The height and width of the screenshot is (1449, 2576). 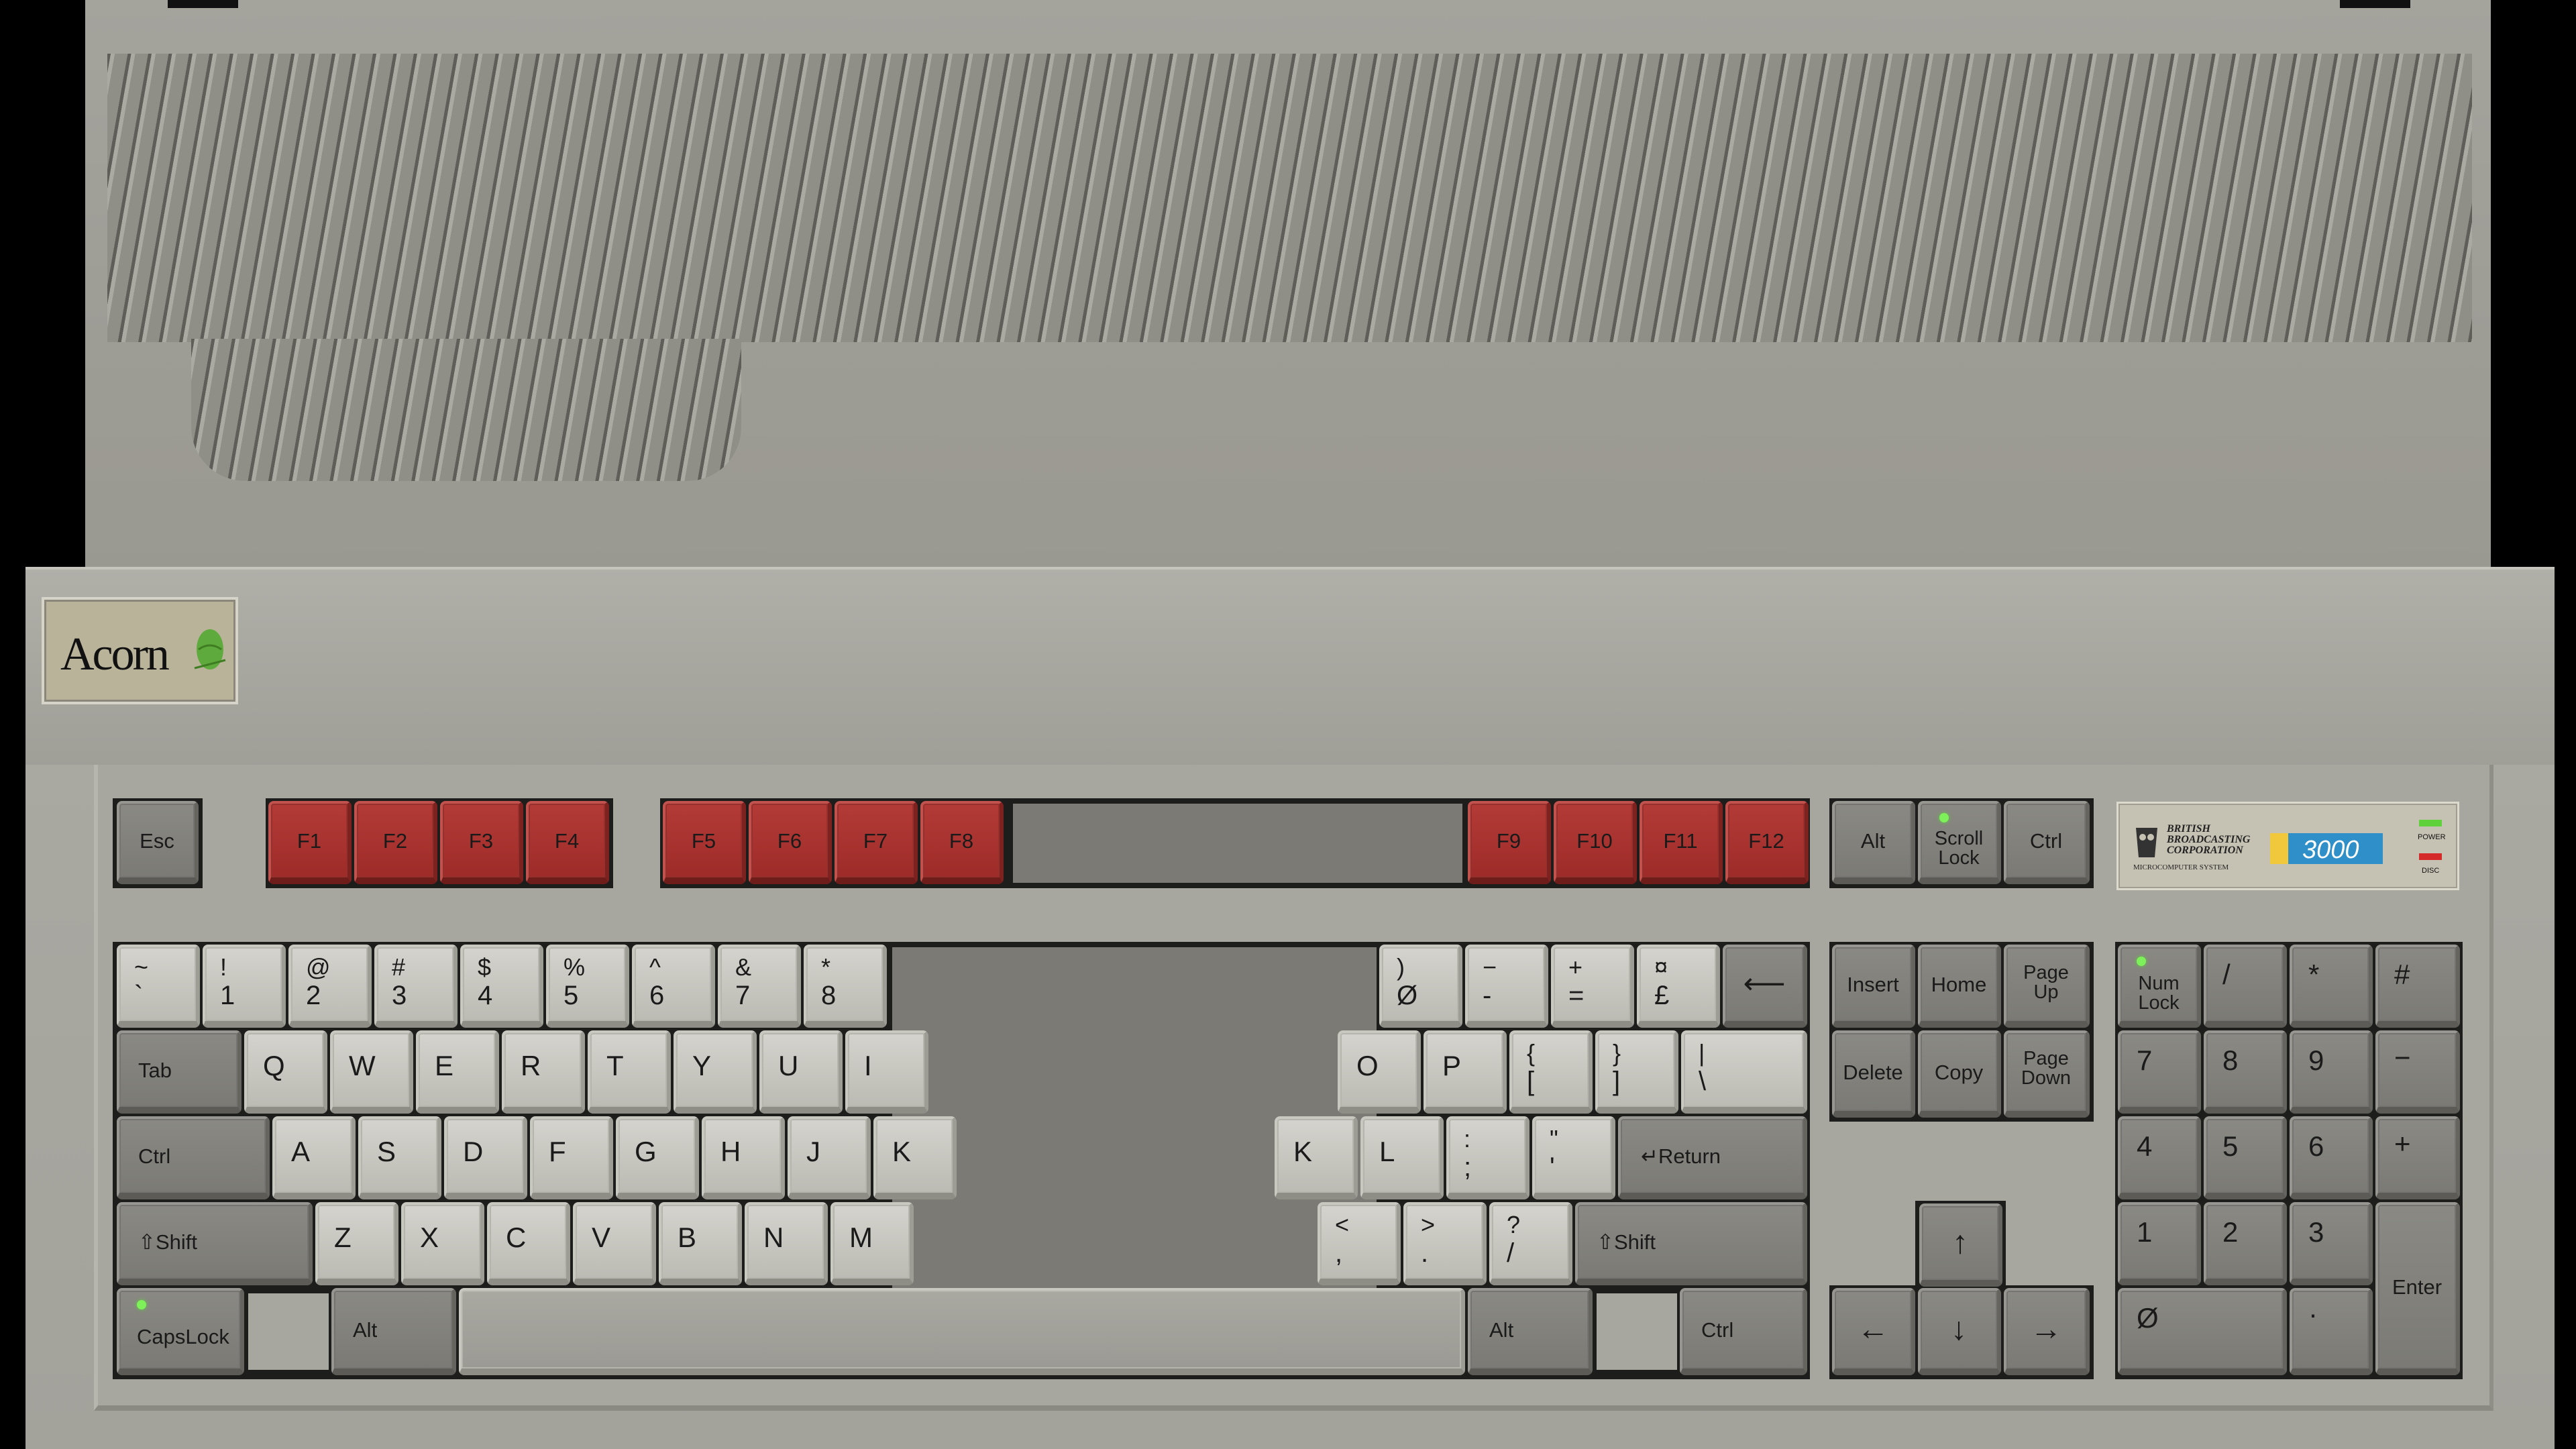 I want to click on keypad-9-key: 9, so click(x=2331, y=1072).